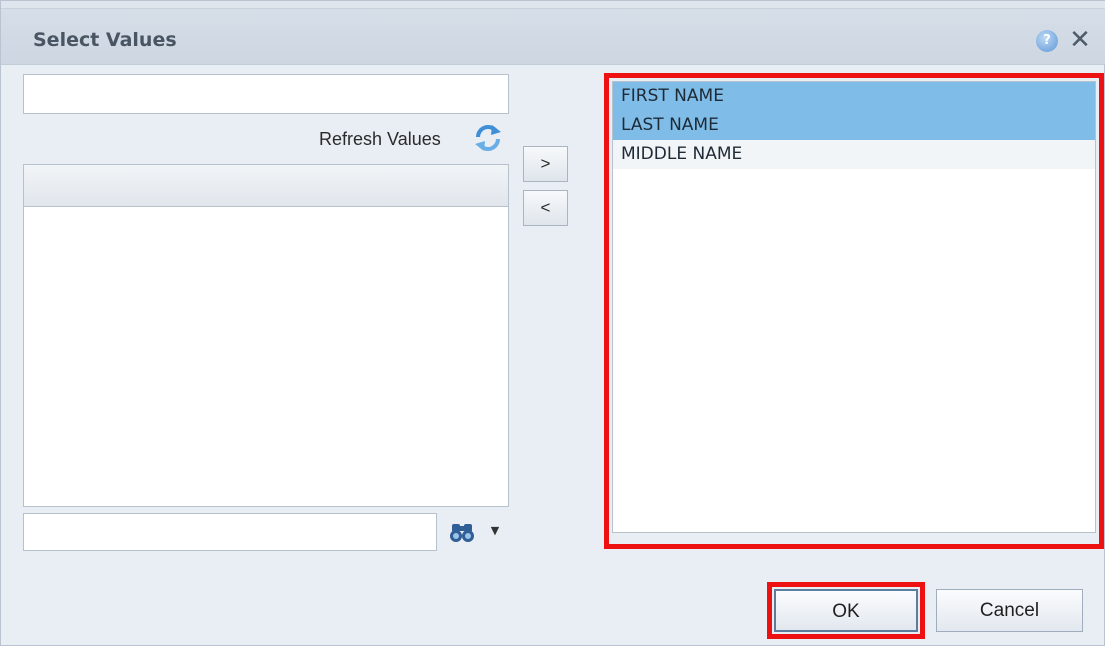 This screenshot has height=646, width=1105. What do you see at coordinates (545, 208) in the screenshot?
I see `remove-selected-button: <` at bounding box center [545, 208].